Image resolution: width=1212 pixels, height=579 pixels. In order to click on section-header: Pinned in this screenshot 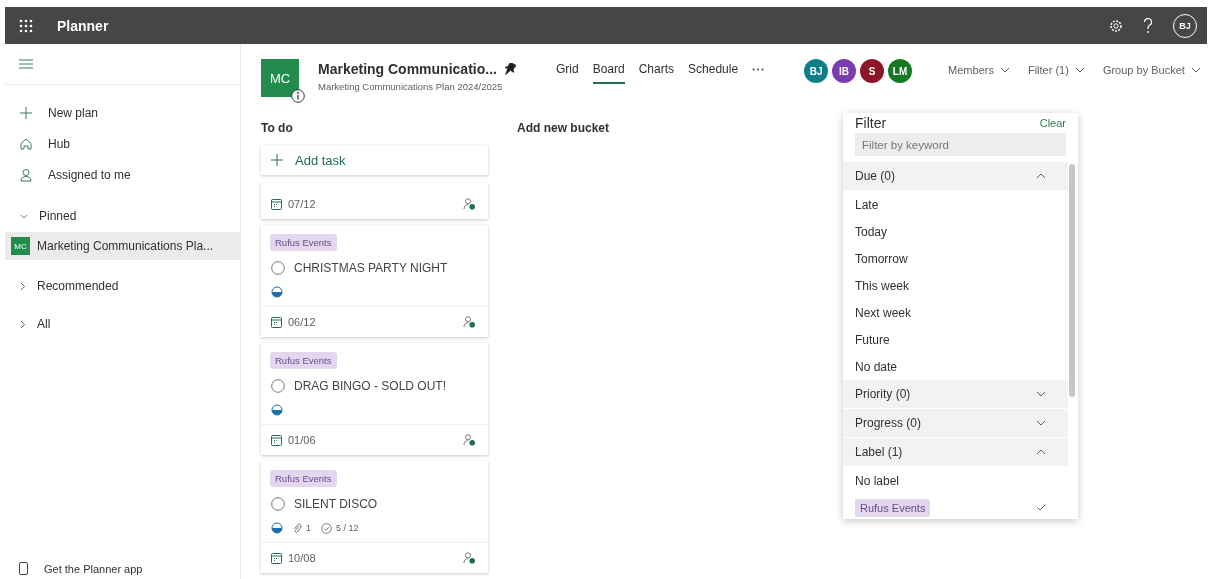, I will do `click(58, 216)`.